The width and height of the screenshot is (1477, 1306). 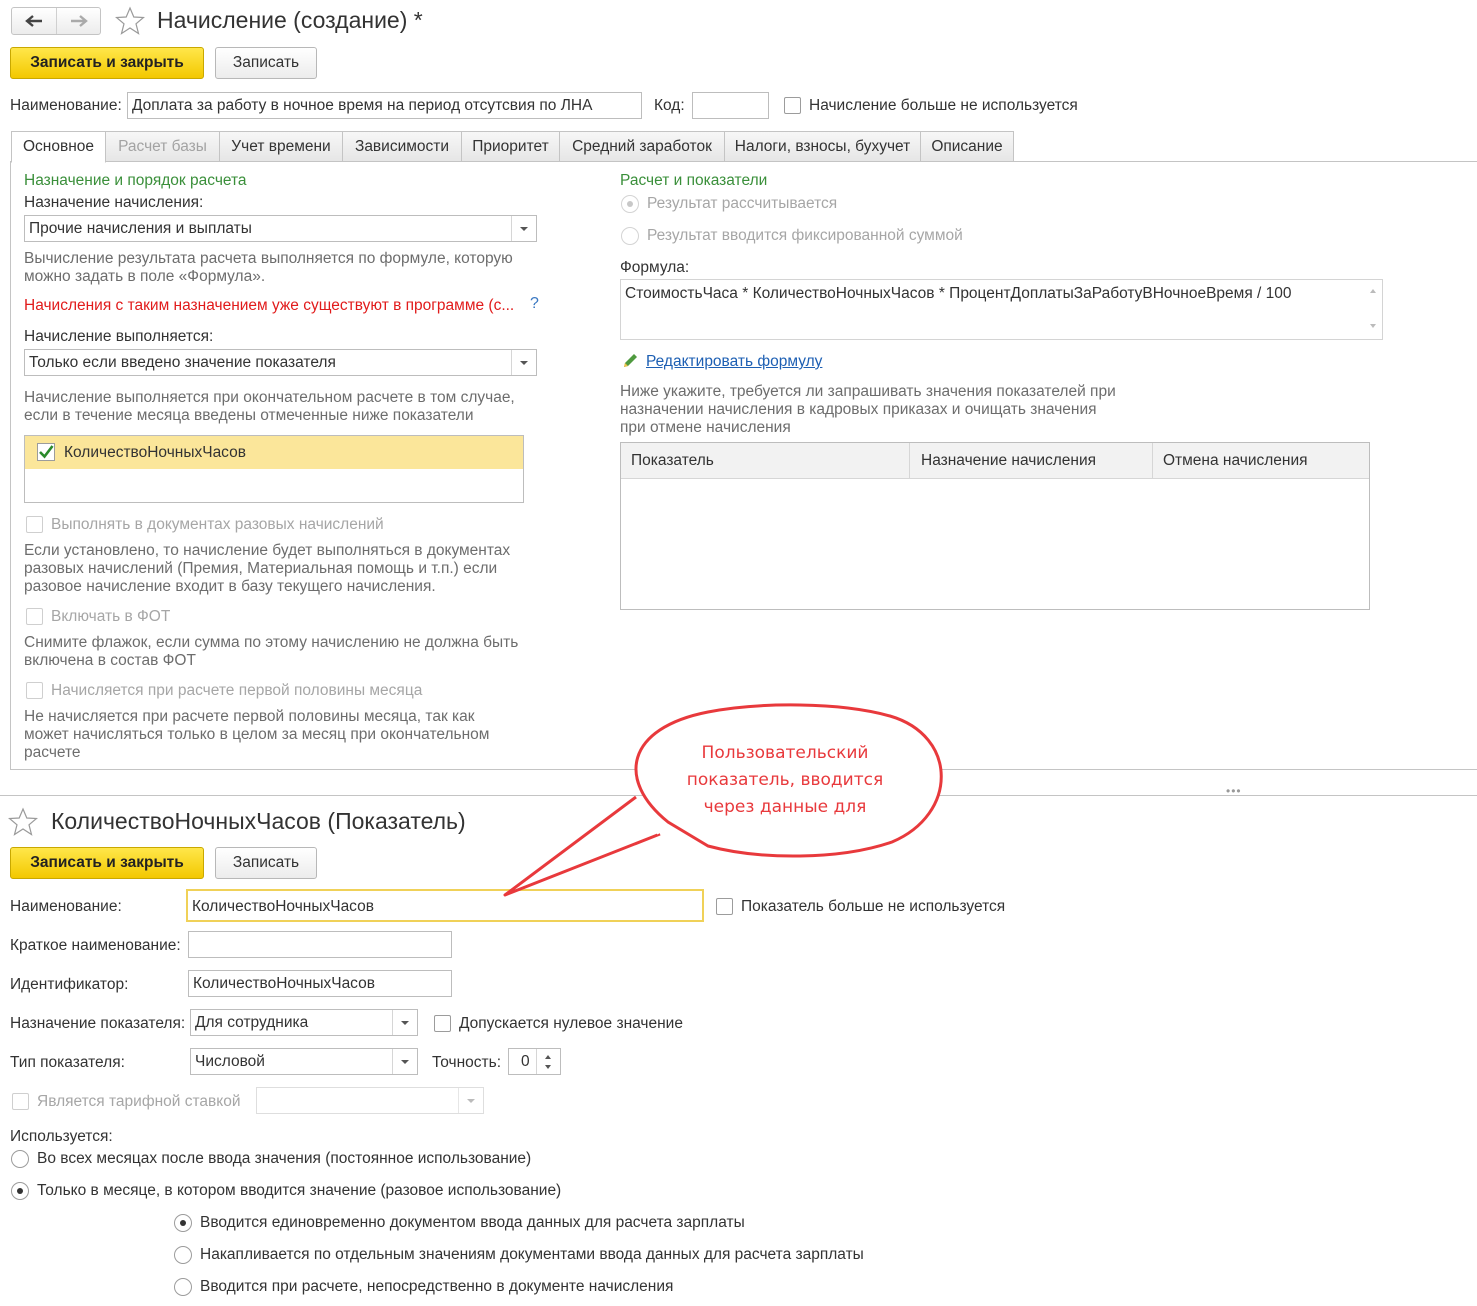 I want to click on callout-line-3: через данные для, so click(x=785, y=807).